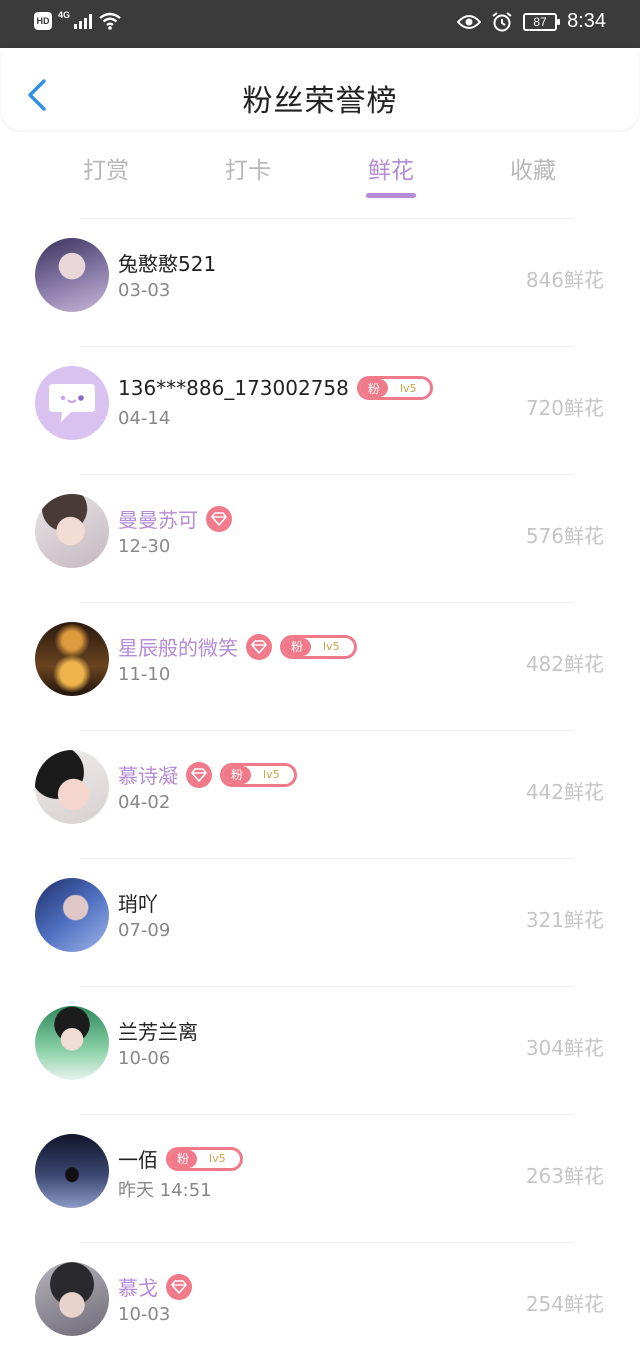 This screenshot has height=1370, width=640. I want to click on list-item: 136***886_173002758 粉 lv5 04-14 720鲜花, so click(320, 410).